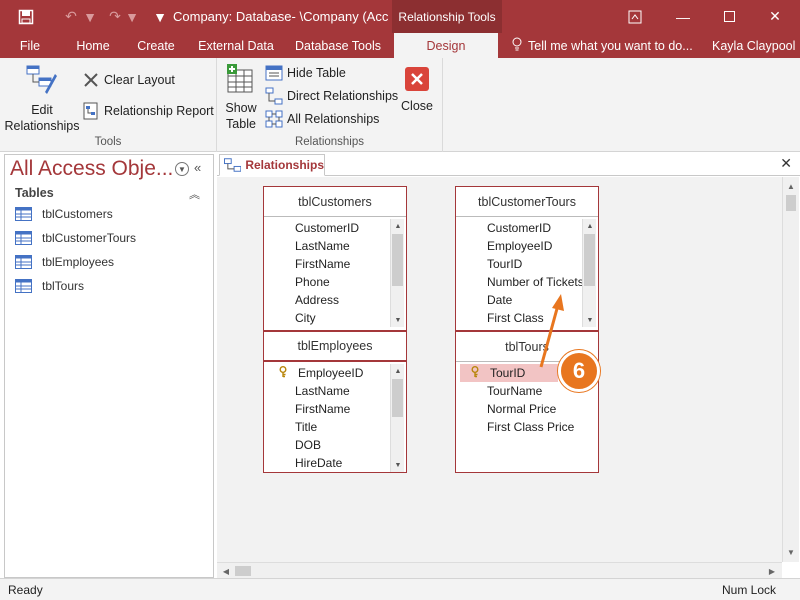 Image resolution: width=800 pixels, height=600 pixels. Describe the element at coordinates (477, 373) in the screenshot. I see `primary-key-icon` at that location.